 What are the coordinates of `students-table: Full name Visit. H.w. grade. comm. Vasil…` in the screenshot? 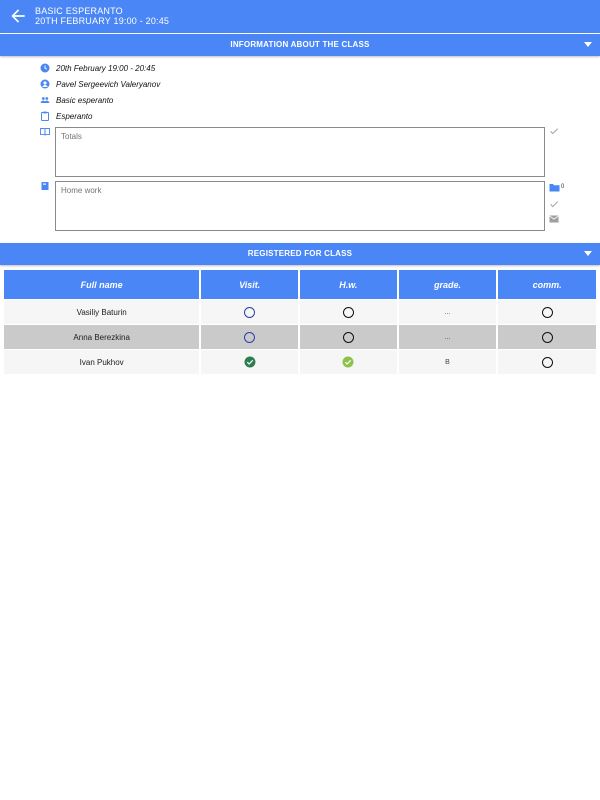 It's located at (300, 322).